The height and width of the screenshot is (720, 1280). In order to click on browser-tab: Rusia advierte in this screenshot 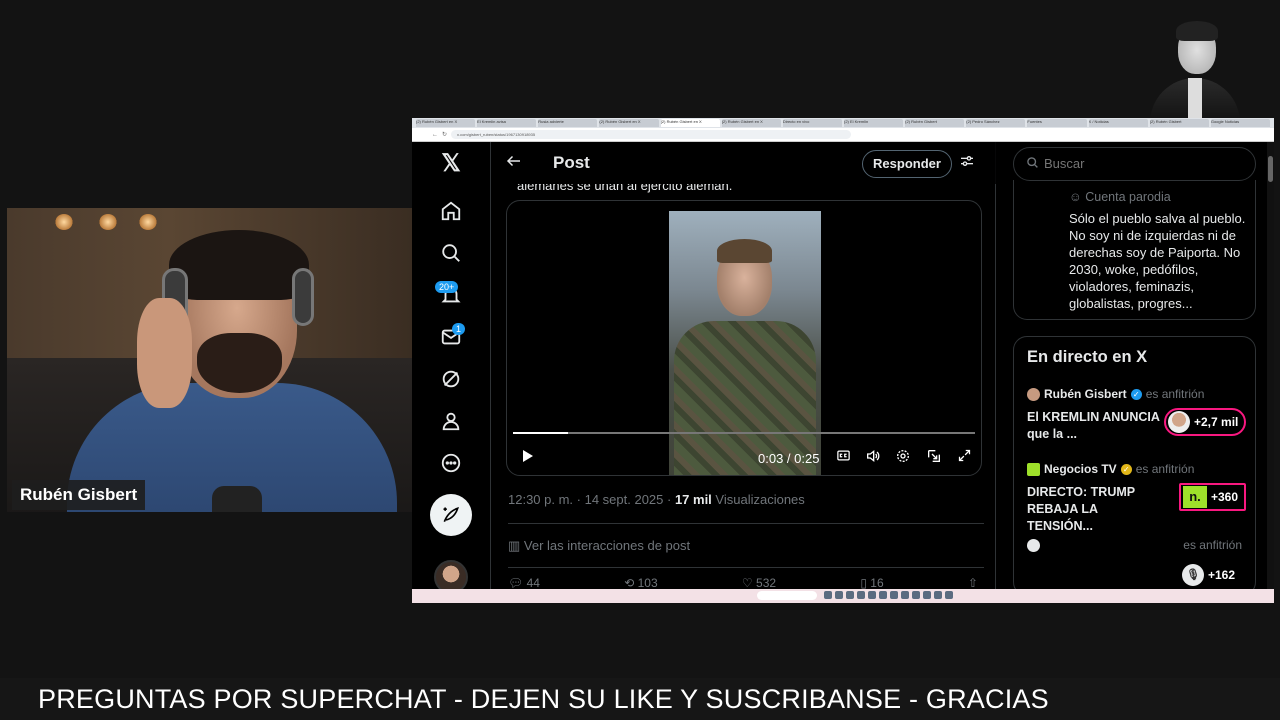, I will do `click(568, 123)`.